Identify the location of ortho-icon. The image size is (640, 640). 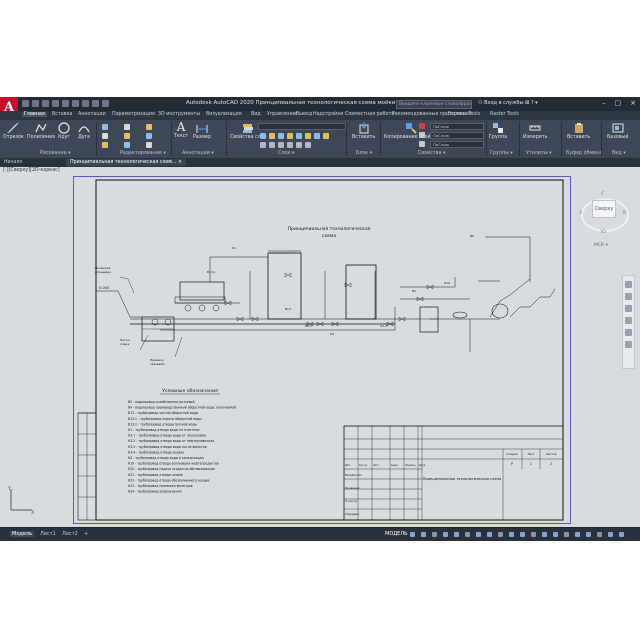
(434, 534).